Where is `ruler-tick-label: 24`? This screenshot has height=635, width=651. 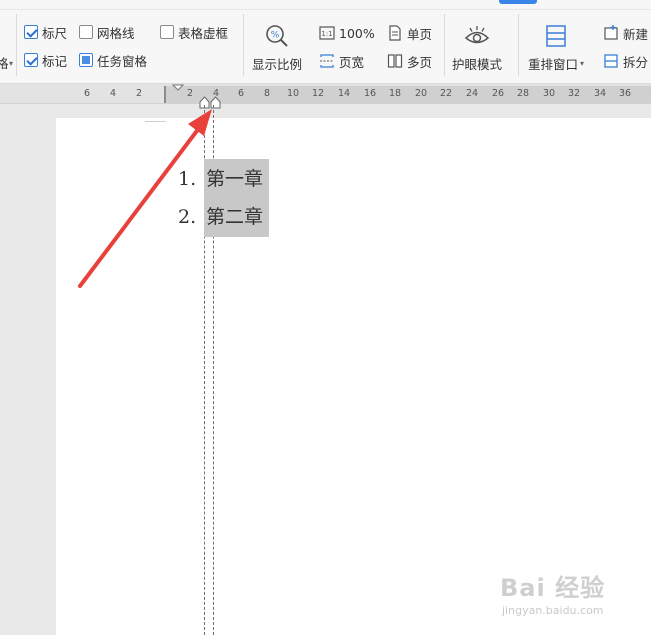
ruler-tick-label: 24 is located at coordinates (472, 93).